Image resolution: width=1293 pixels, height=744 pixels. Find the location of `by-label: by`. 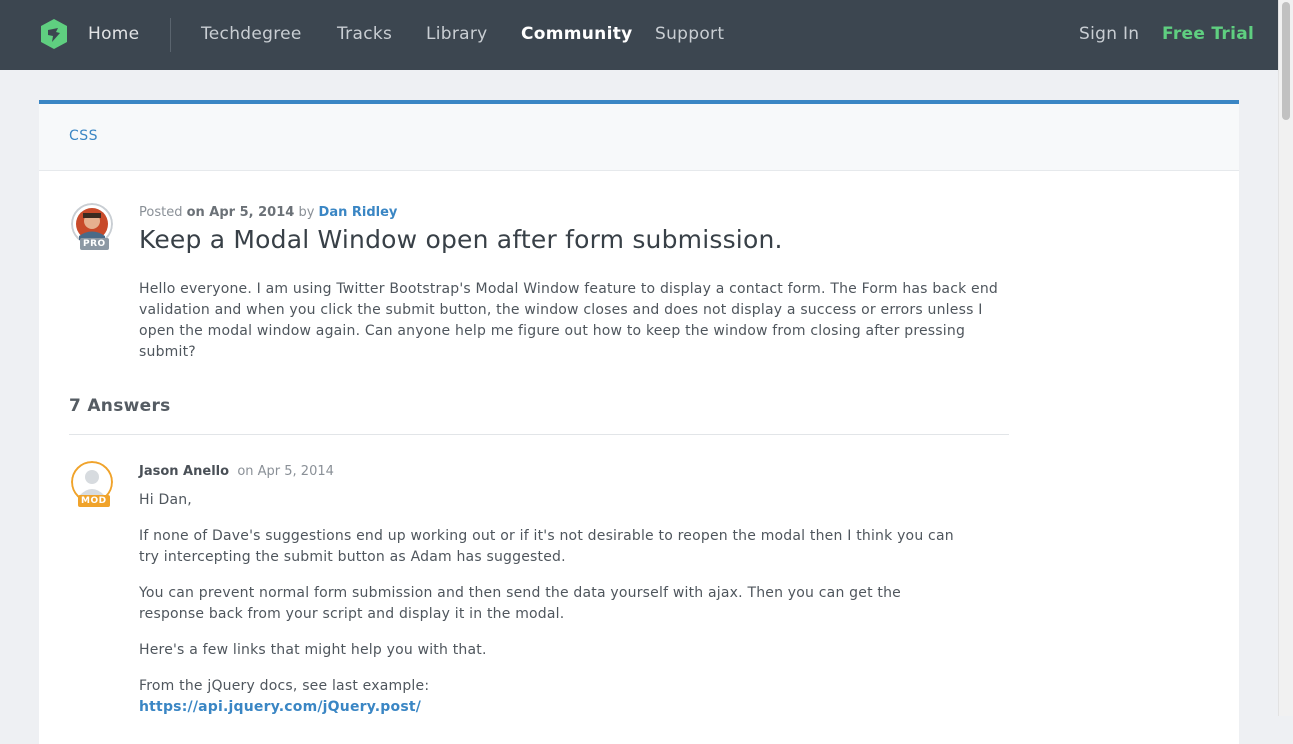

by-label: by is located at coordinates (306, 212).